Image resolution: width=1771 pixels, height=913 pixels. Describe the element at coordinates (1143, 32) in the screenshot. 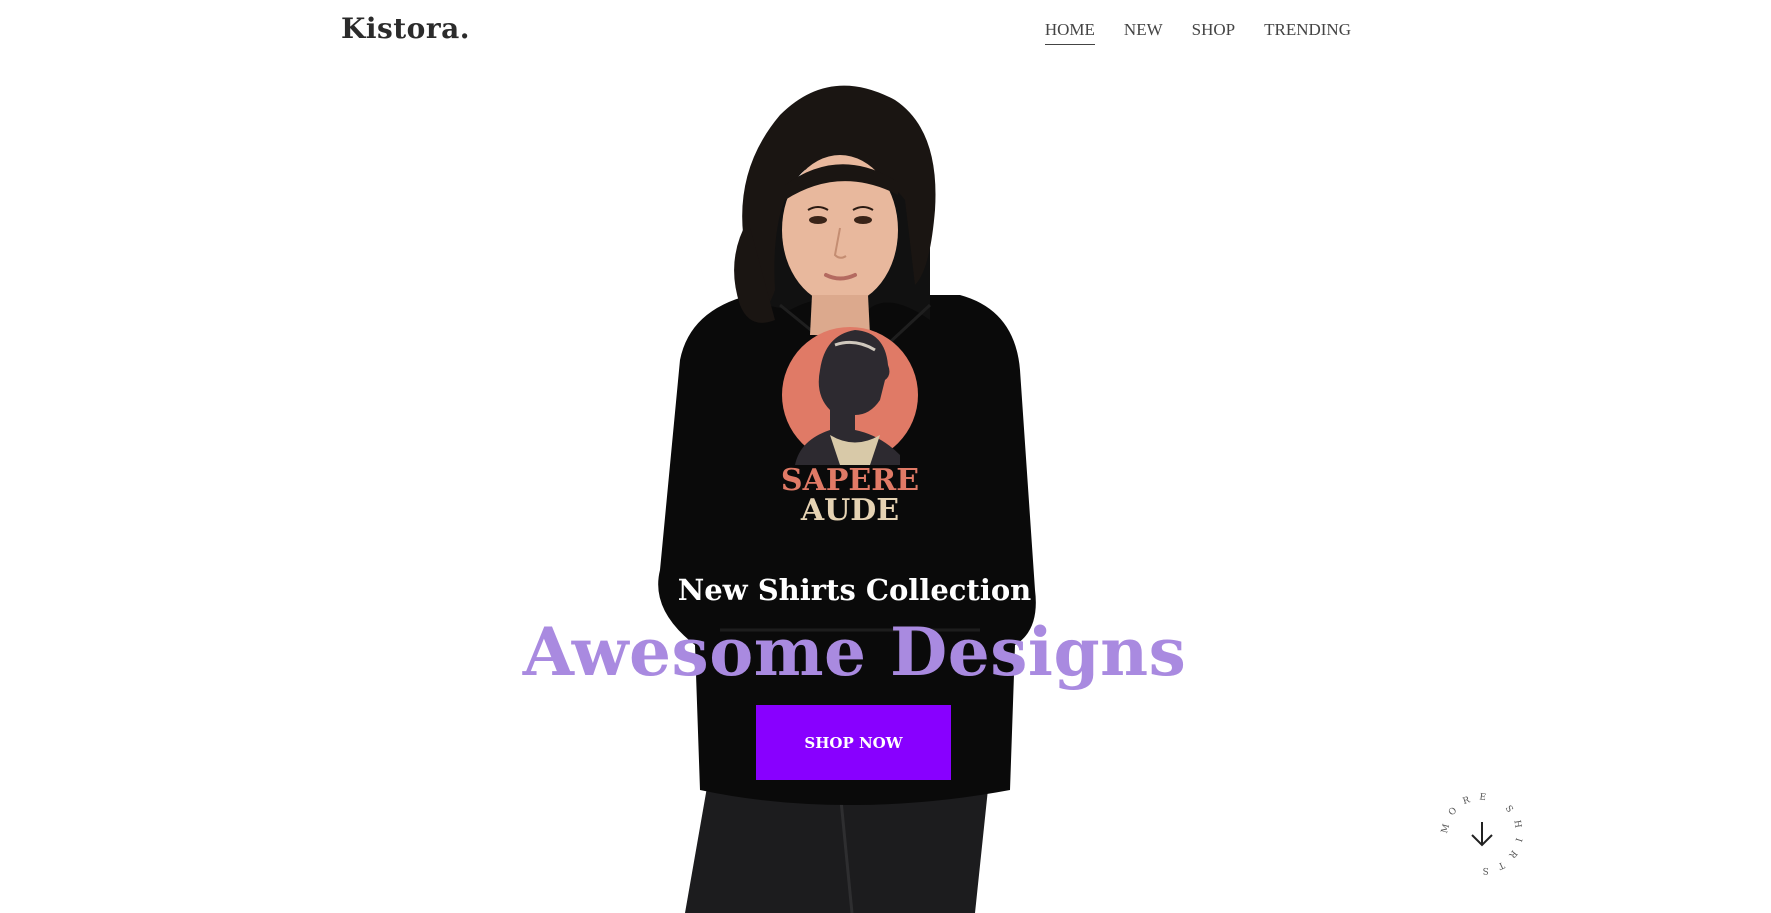

I see `nav-item-new: NEW` at that location.